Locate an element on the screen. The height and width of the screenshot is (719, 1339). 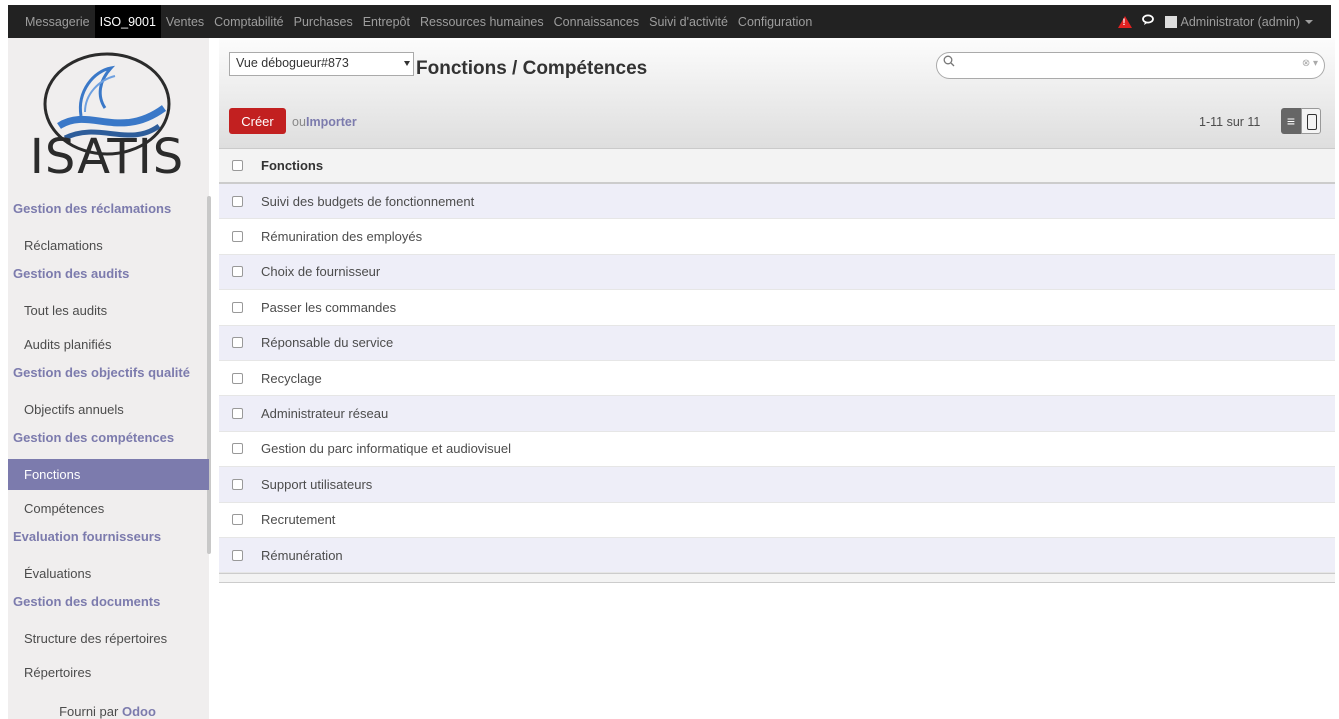
sidebar-item: Audits planifiés is located at coordinates (108, 344).